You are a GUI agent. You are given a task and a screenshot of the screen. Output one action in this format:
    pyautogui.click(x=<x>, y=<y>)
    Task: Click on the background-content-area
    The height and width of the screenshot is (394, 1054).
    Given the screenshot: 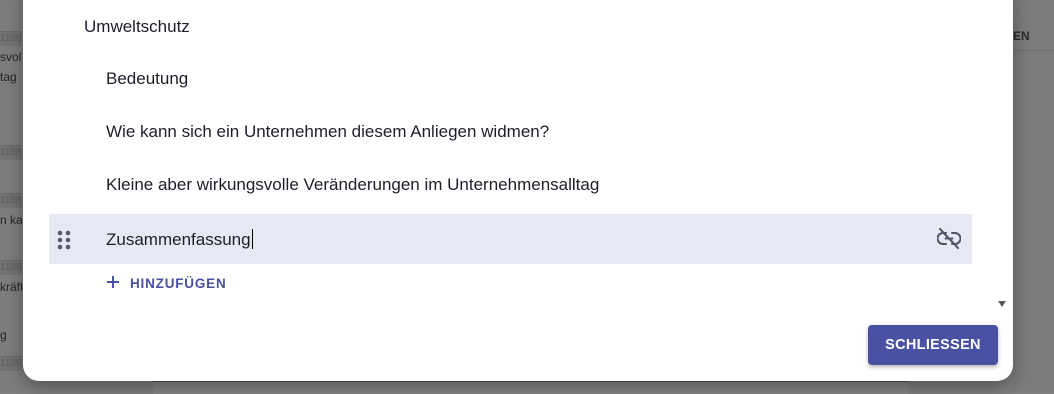 What is the action you would take?
    pyautogui.click(x=530, y=387)
    